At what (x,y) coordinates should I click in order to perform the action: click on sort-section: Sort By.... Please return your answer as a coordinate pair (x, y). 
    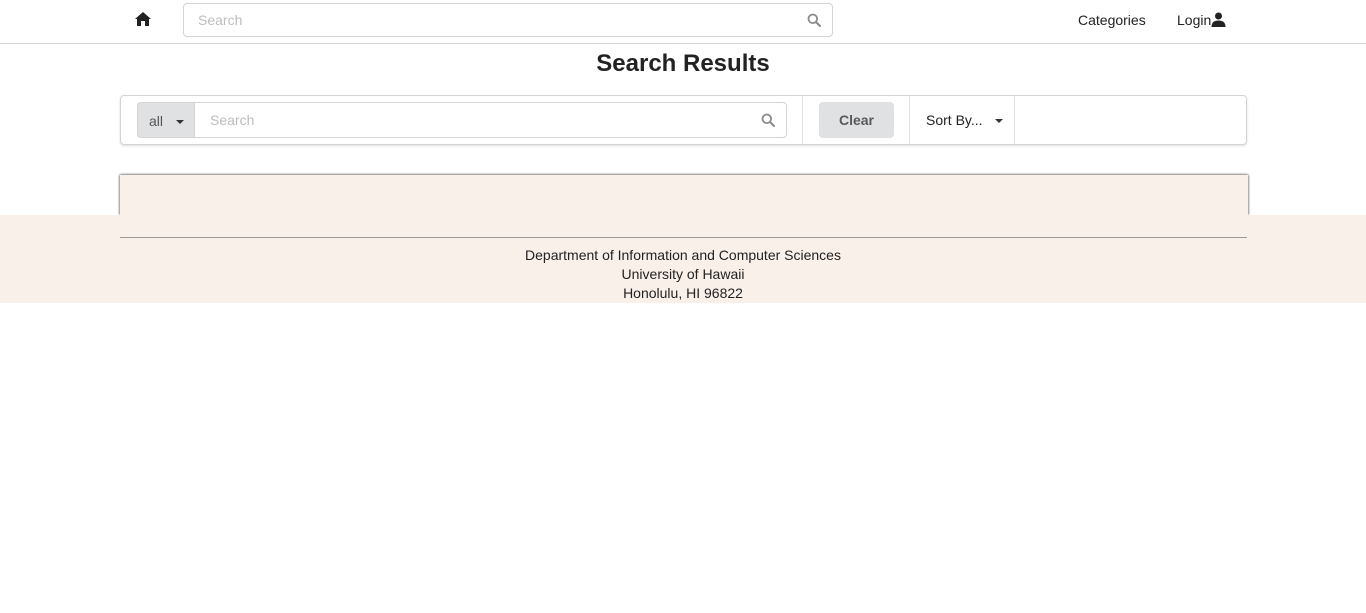
    Looking at the image, I should click on (962, 120).